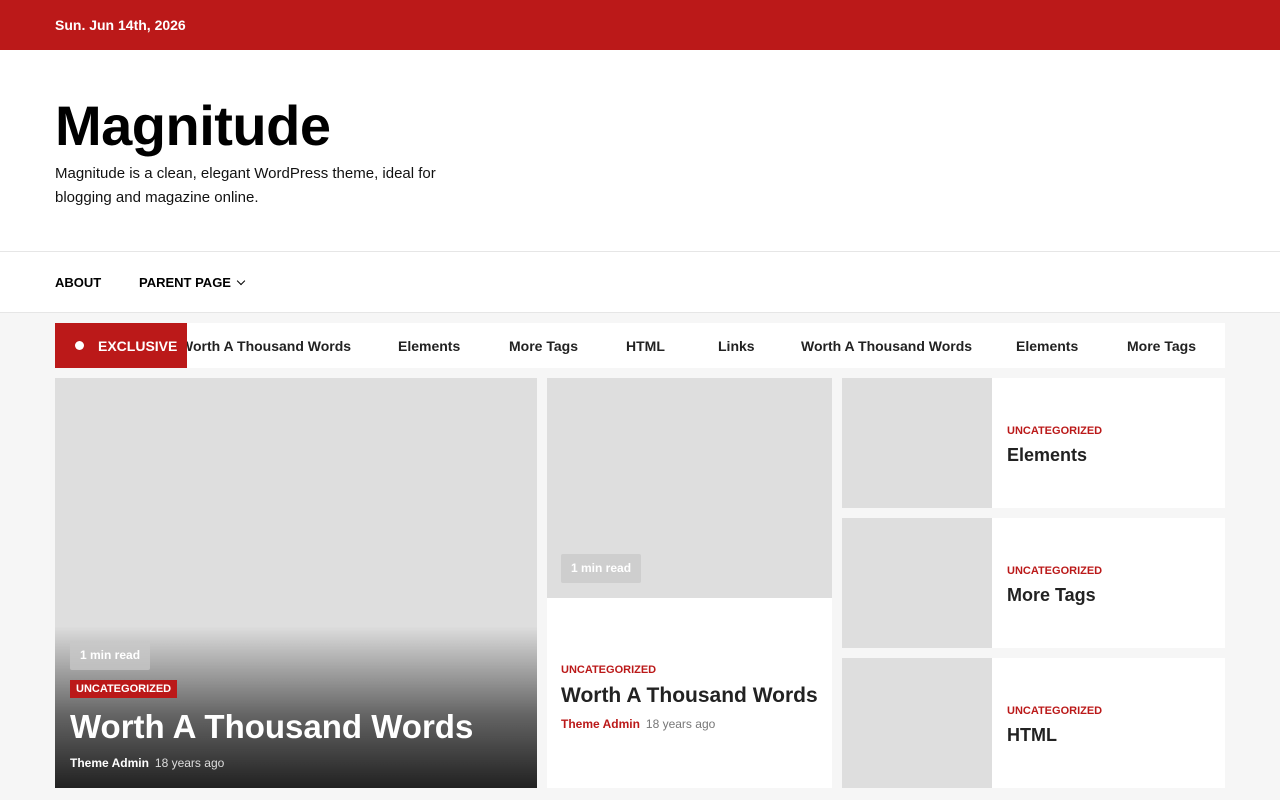 The width and height of the screenshot is (1280, 800). What do you see at coordinates (1032, 735) in the screenshot?
I see `side-post-title: HTML` at bounding box center [1032, 735].